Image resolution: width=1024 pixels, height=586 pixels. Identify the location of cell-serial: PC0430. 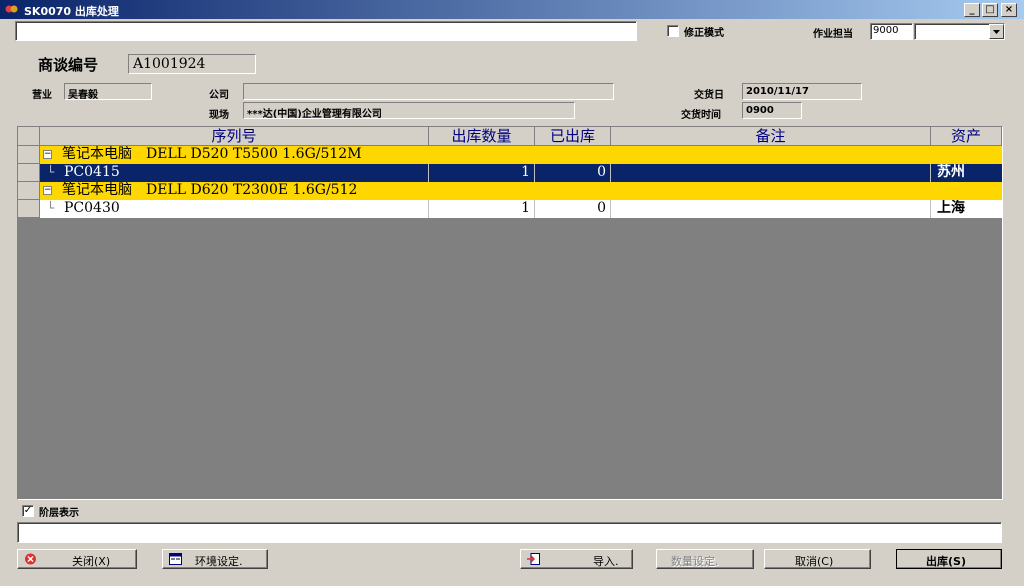
(234, 209).